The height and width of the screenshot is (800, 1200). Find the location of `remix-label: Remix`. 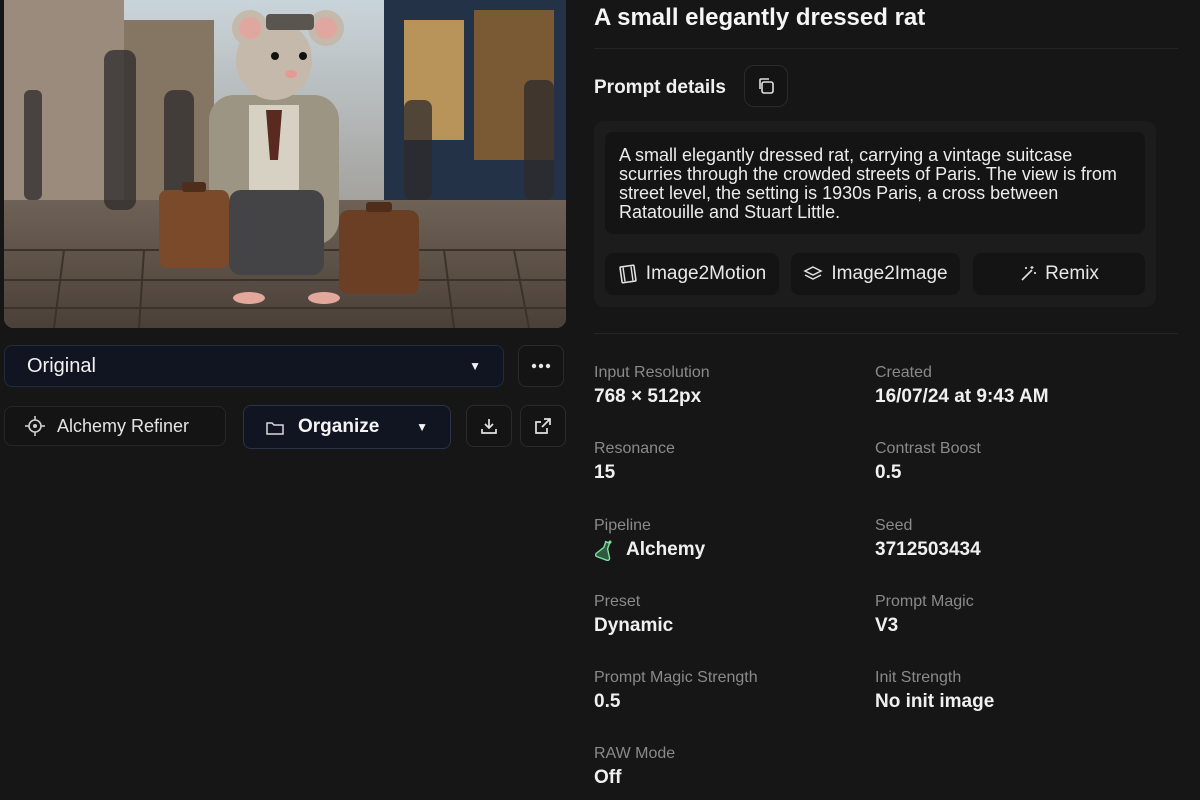

remix-label: Remix is located at coordinates (1072, 273).